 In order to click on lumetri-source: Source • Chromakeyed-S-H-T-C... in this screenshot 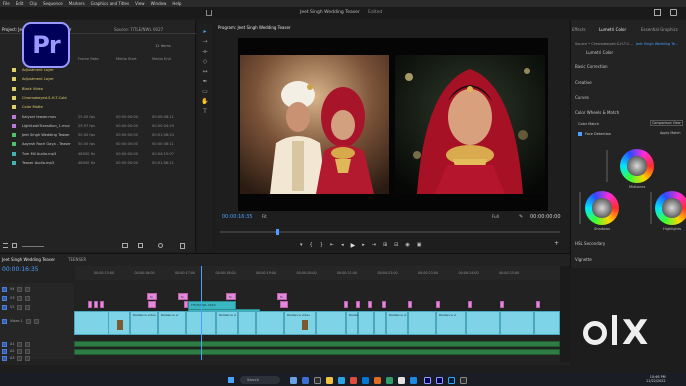, I will do `click(604, 44)`.